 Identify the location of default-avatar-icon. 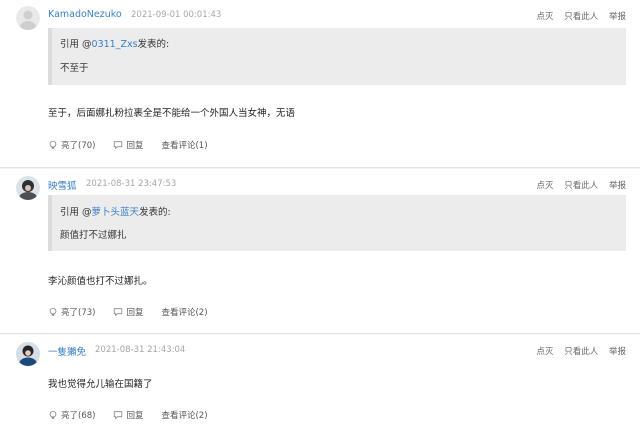
(28, 18).